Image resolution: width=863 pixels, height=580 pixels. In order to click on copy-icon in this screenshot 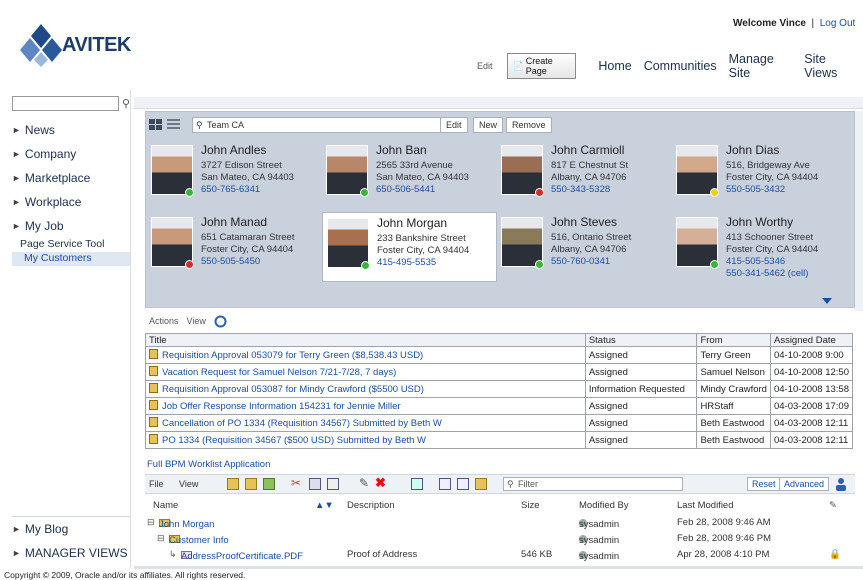, I will do `click(315, 484)`.